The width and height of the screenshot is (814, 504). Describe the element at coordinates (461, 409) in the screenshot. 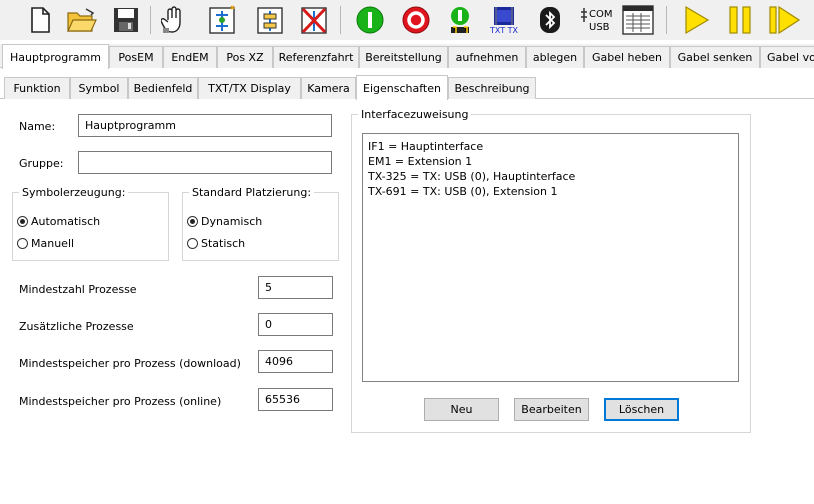

I see `neu-button: Neu` at that location.